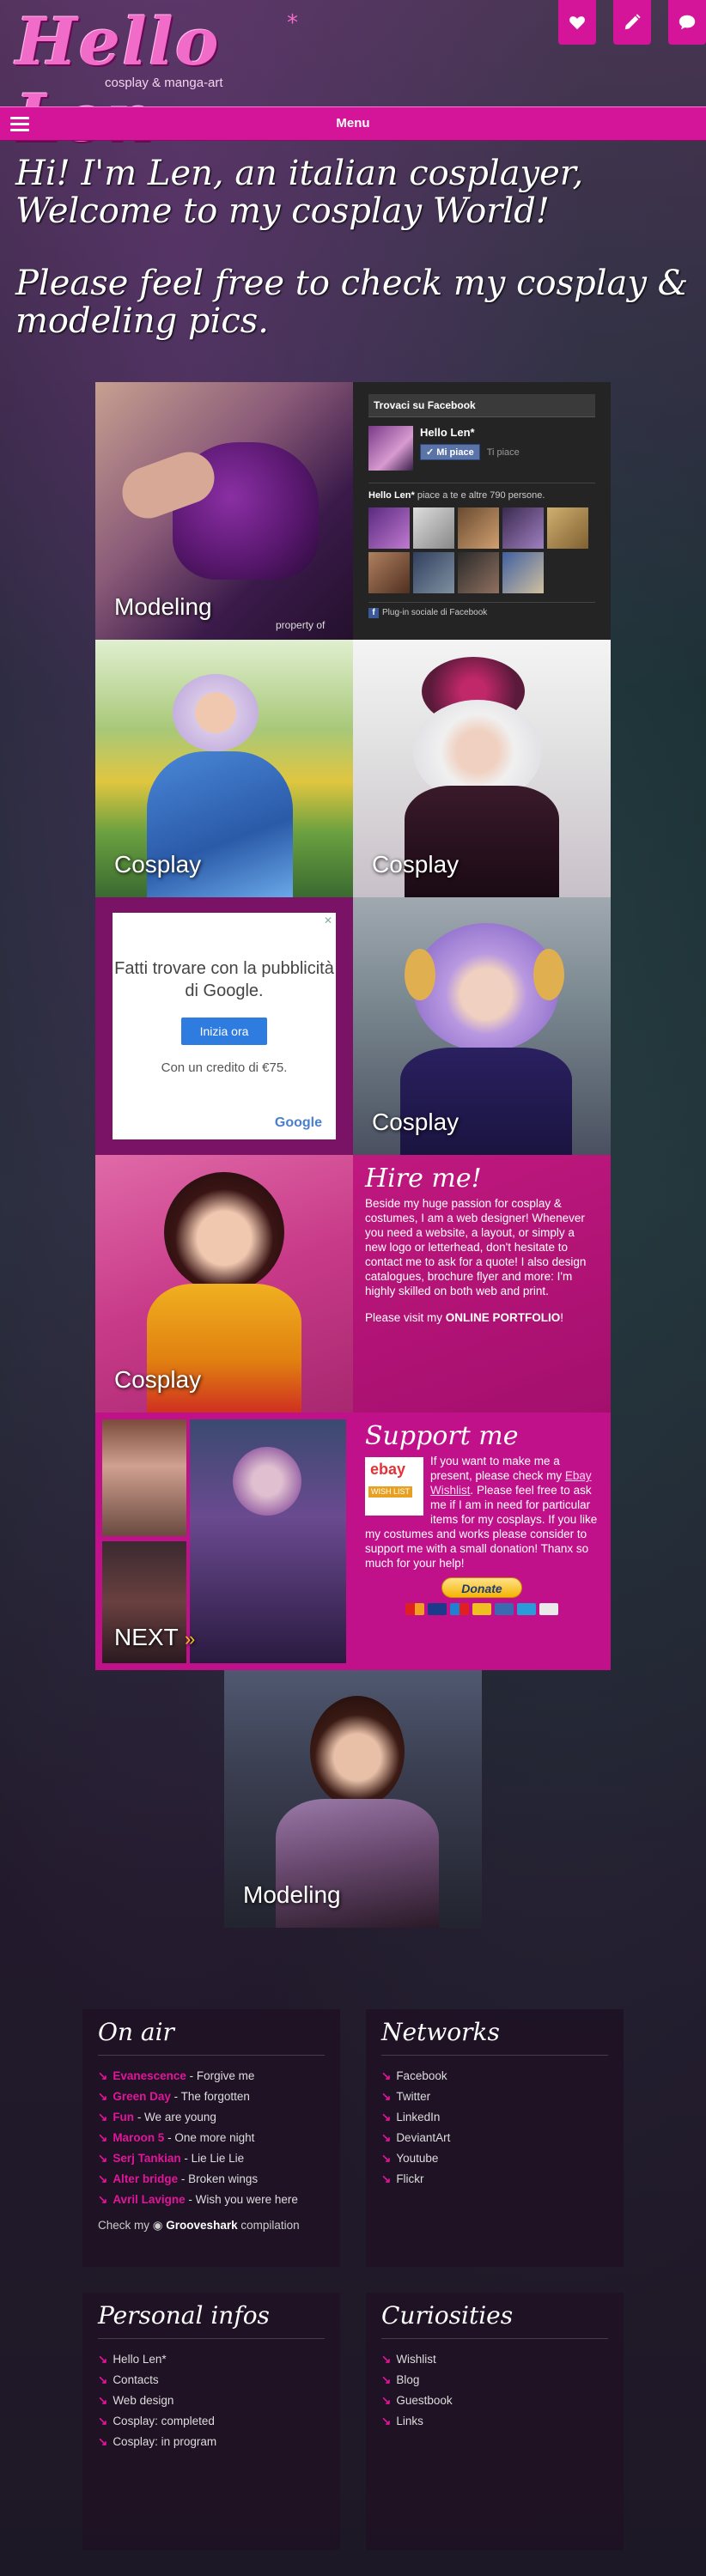 This screenshot has height=2576, width=706. I want to click on network-link-flickr: ↘ Flickr, so click(494, 2179).